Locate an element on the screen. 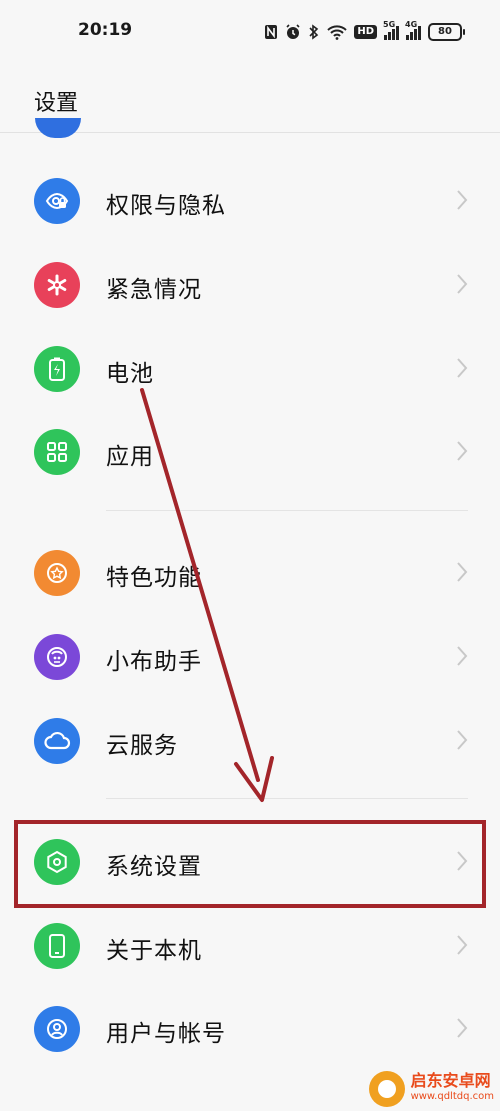 Image resolution: width=500 pixels, height=1111 pixels. watermark-text: 启东安卓网 www.qdltdq.com is located at coordinates (452, 1089).